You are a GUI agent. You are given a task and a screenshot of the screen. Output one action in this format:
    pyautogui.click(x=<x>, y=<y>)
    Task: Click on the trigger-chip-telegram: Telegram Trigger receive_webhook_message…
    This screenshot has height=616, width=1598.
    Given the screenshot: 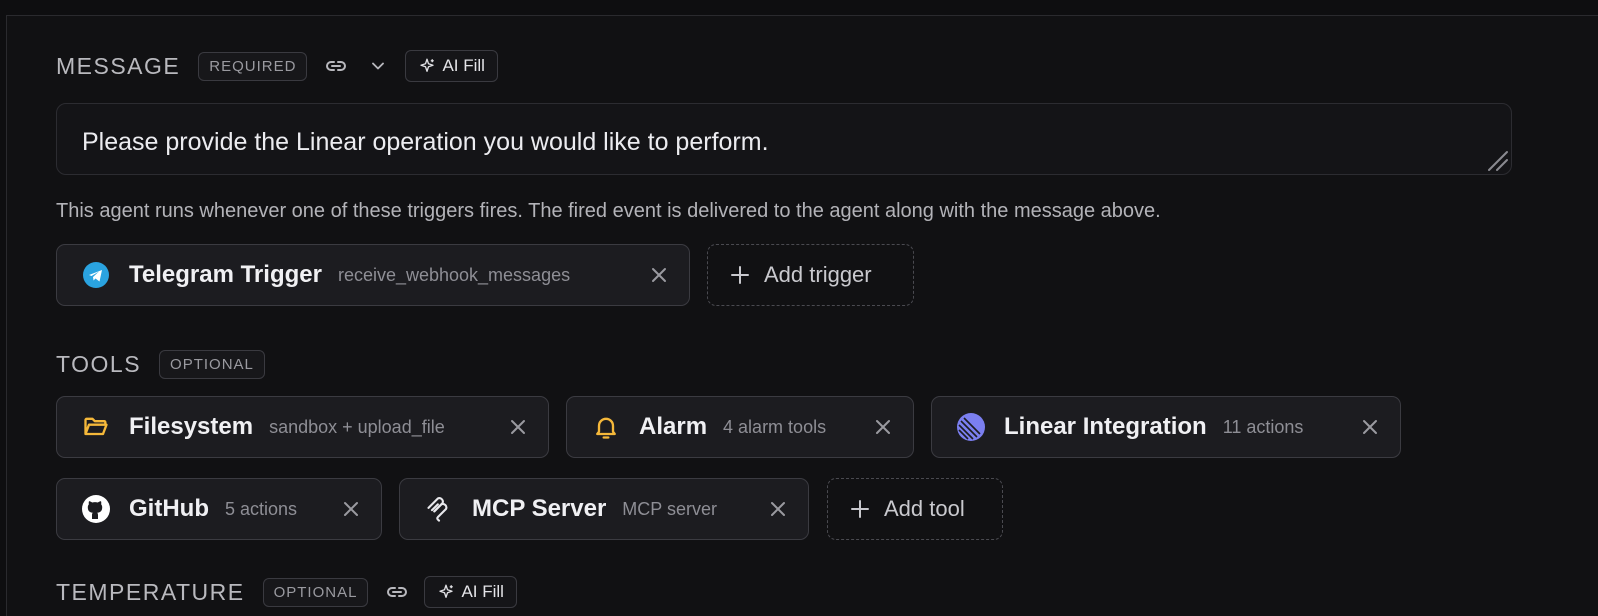 What is the action you would take?
    pyautogui.click(x=373, y=275)
    